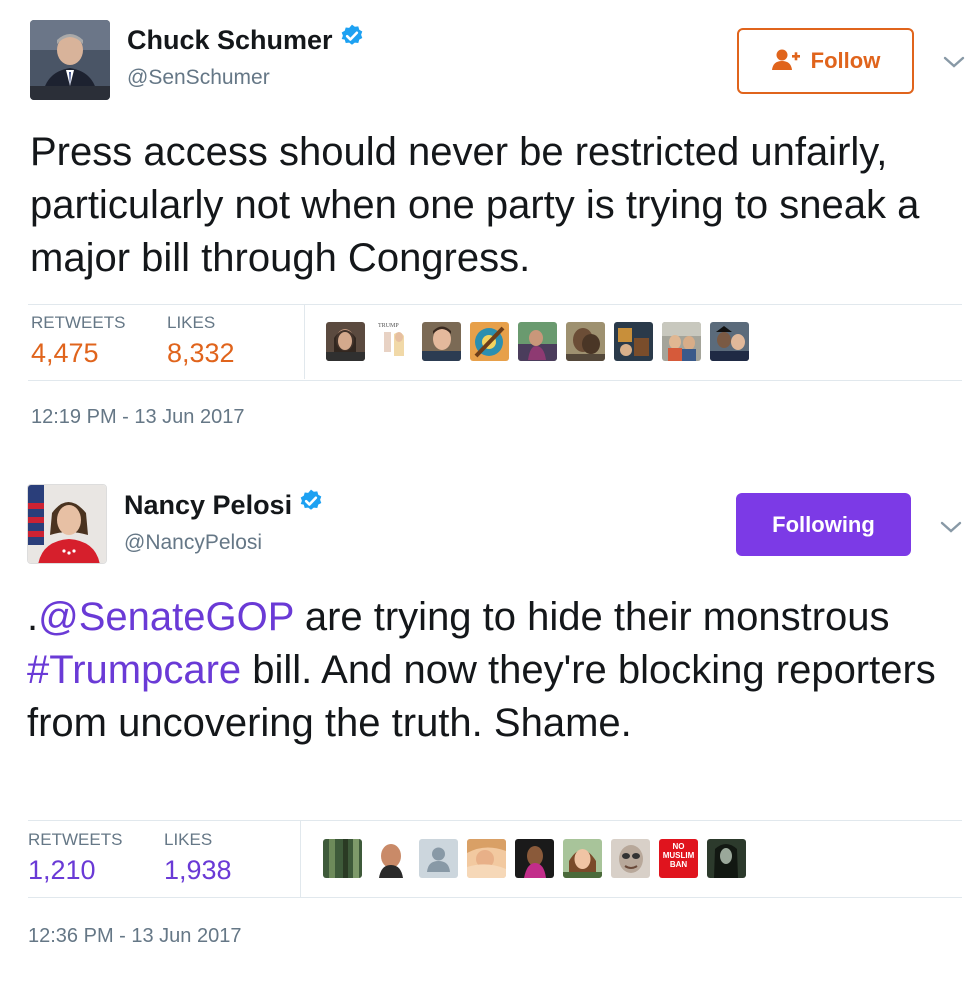 The width and height of the screenshot is (980, 988). I want to click on liker-avatar-caption: NO MUSLIM BAN, so click(678, 855).